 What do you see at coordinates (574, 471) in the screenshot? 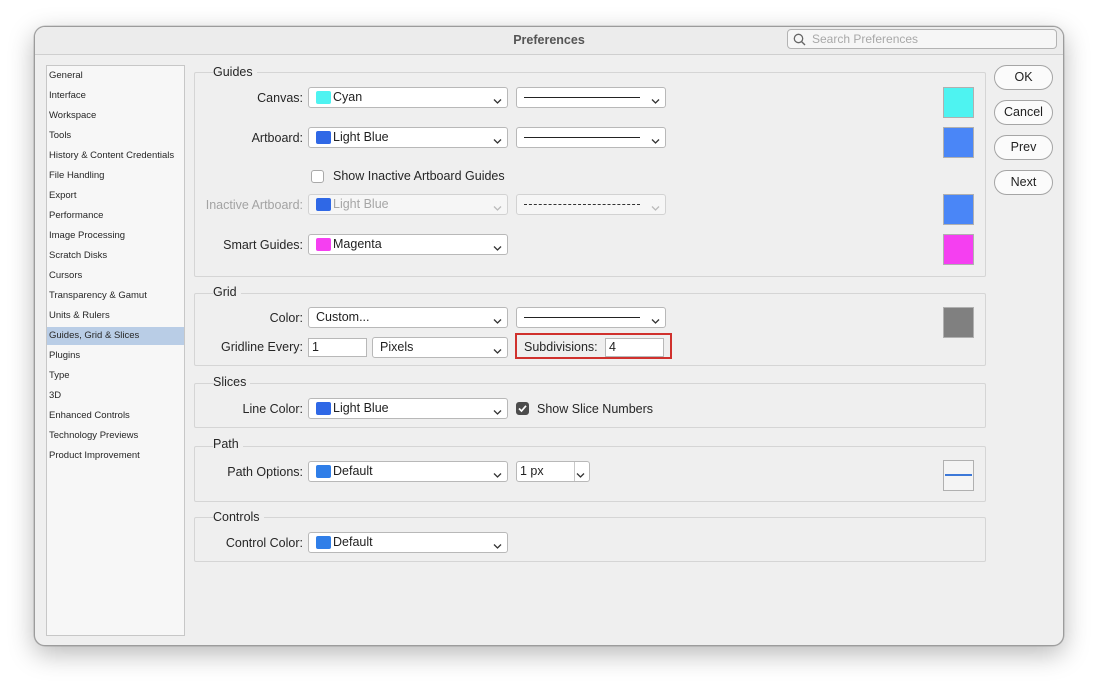
I see `dropdown-divider` at bounding box center [574, 471].